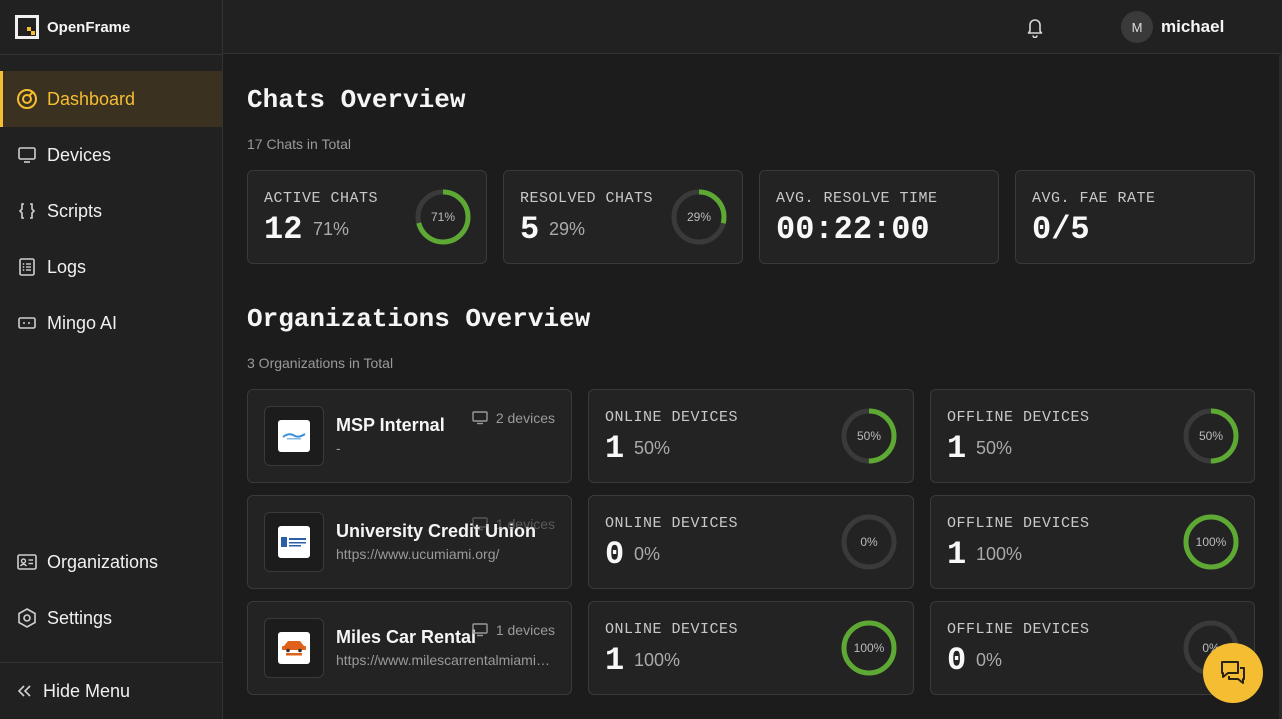  Describe the element at coordinates (367, 217) in the screenshot. I see `active-chats-card: ACTIVE CHATS 12 71% 71%` at that location.